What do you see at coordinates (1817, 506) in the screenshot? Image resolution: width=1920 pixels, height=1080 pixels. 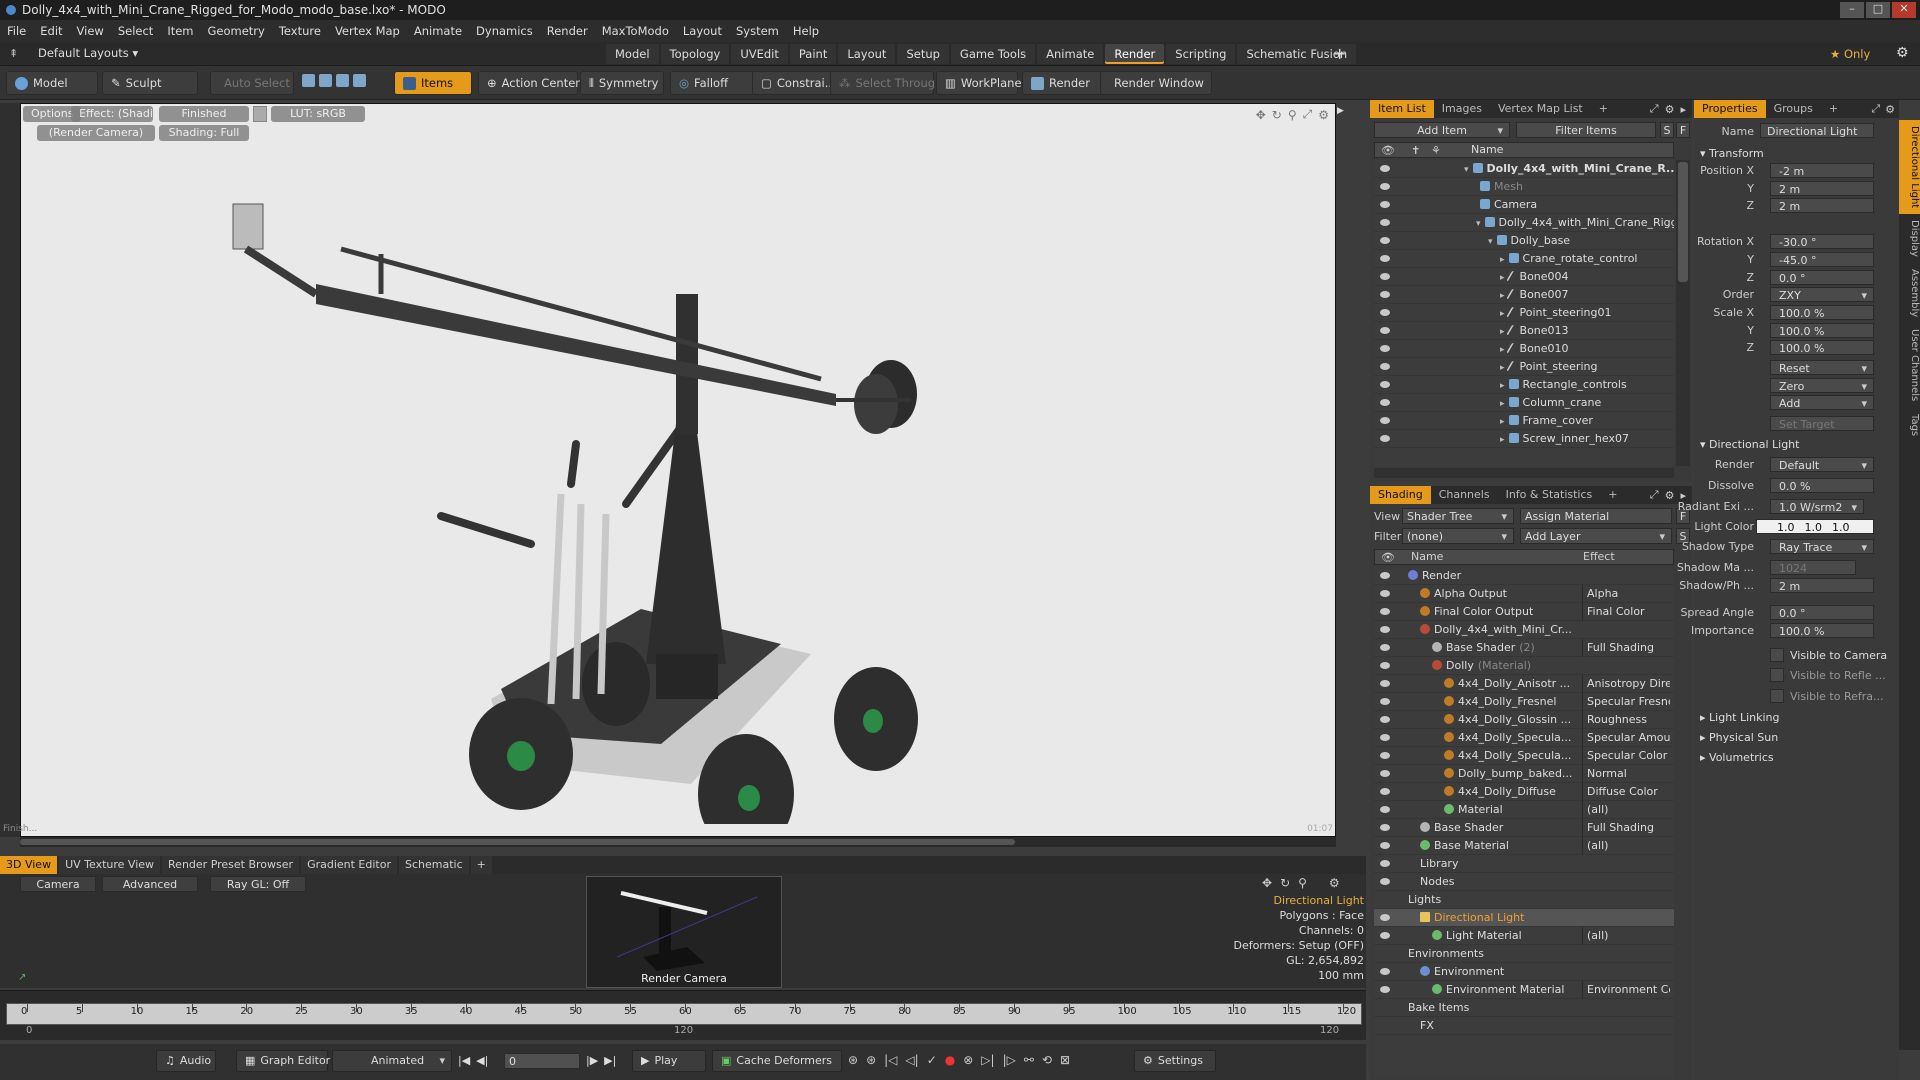 I see `property-value-field: 1.0 W/srm2` at bounding box center [1817, 506].